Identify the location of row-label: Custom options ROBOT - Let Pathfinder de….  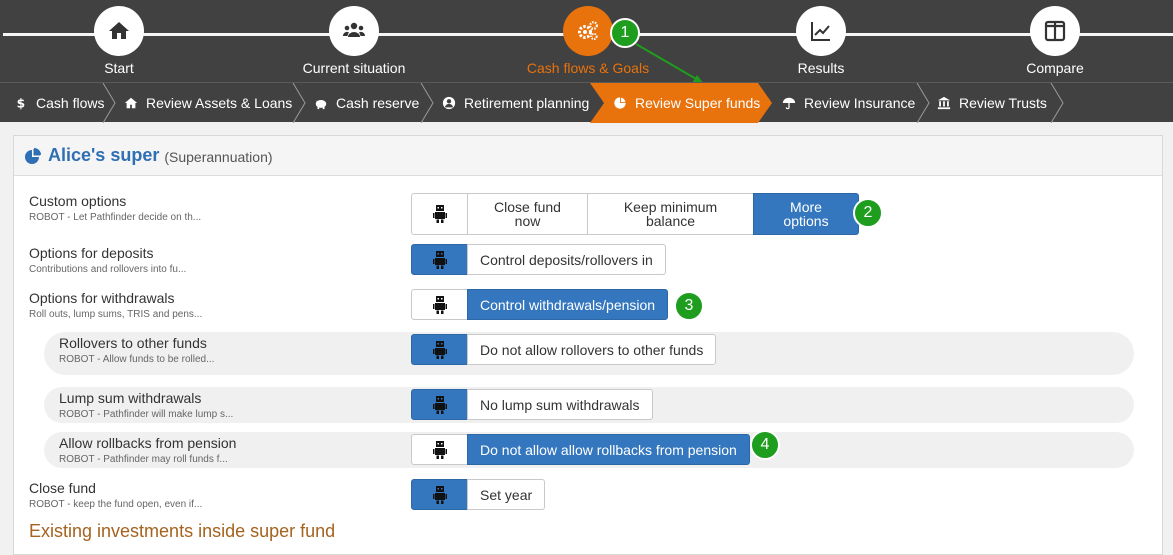
(115, 208).